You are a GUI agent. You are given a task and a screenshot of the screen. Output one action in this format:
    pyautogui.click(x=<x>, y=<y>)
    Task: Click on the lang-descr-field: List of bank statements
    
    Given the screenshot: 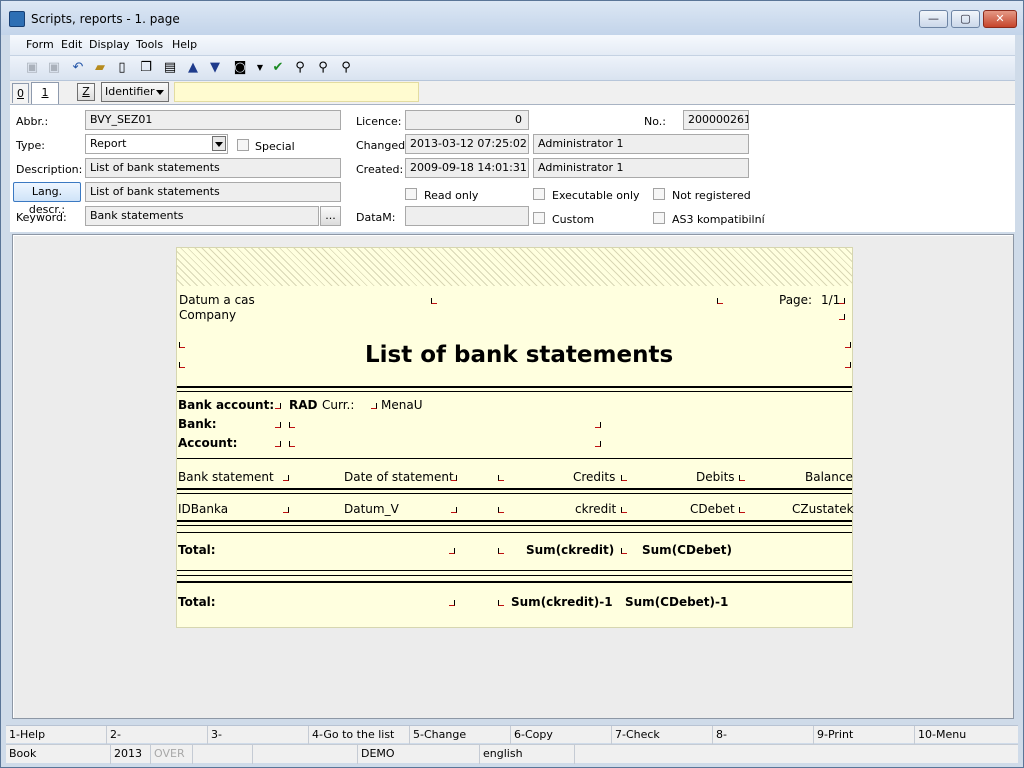 What is the action you would take?
    pyautogui.click(x=213, y=192)
    